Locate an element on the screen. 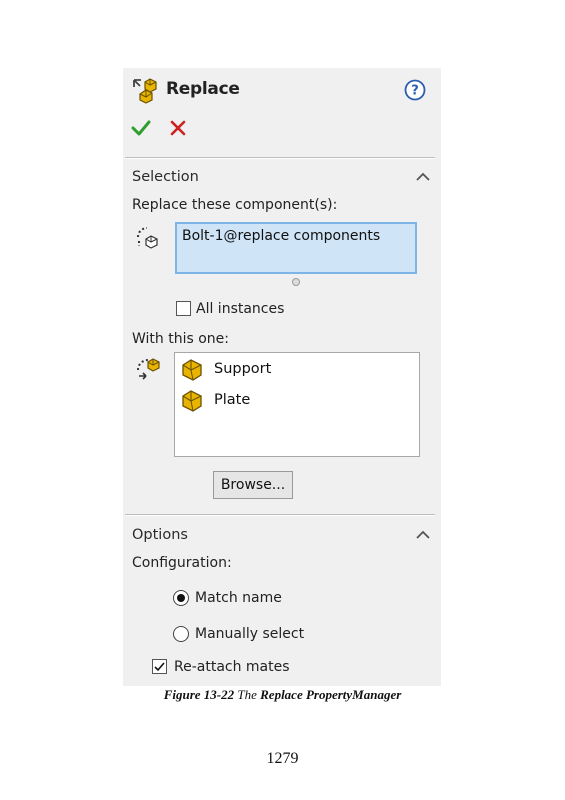 This screenshot has height=800, width=565. property-manager-title: Replace is located at coordinates (203, 89).